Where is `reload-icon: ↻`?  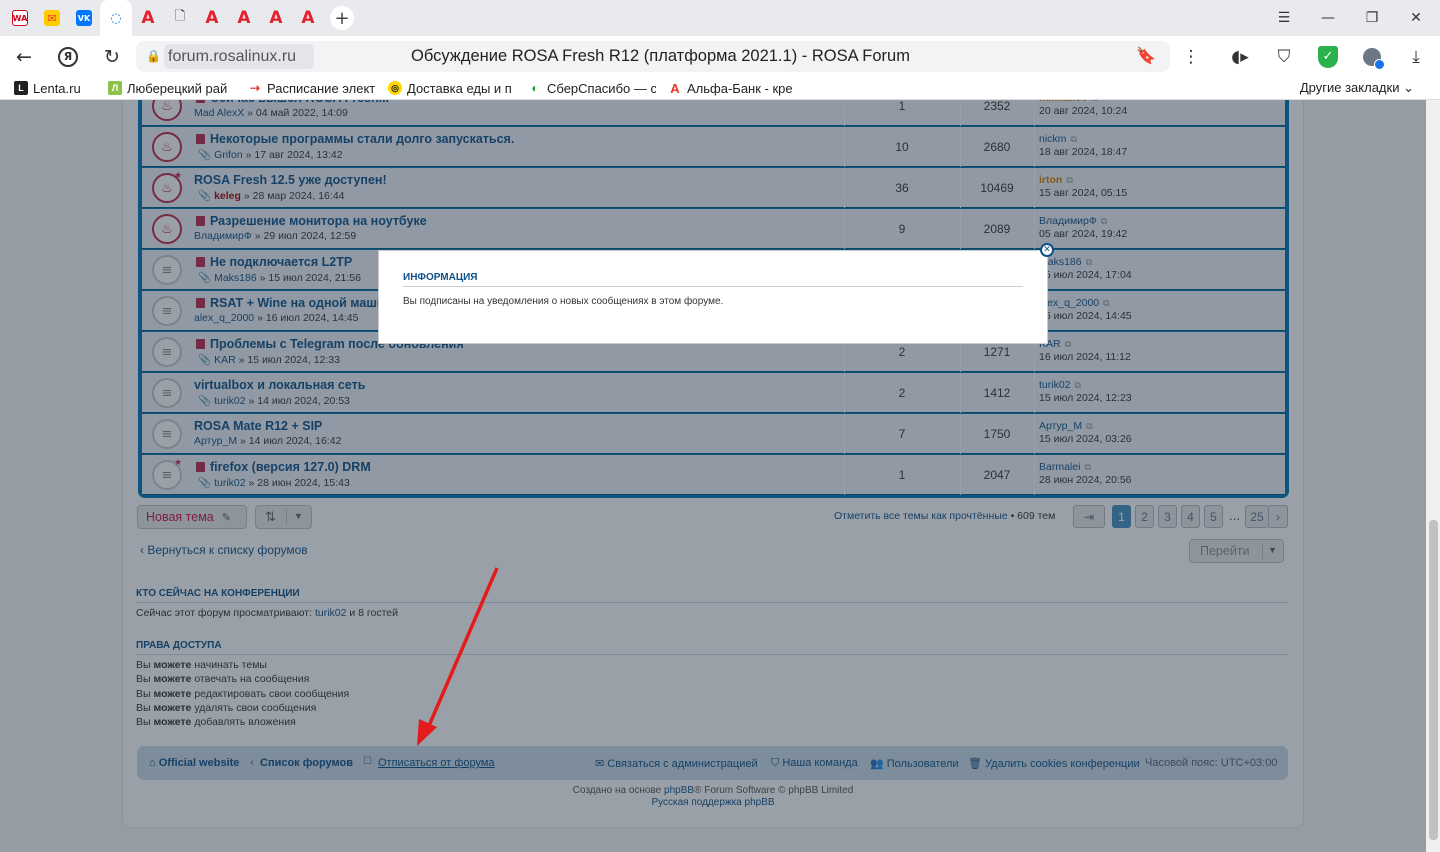
reload-icon: ↻ is located at coordinates (112, 56).